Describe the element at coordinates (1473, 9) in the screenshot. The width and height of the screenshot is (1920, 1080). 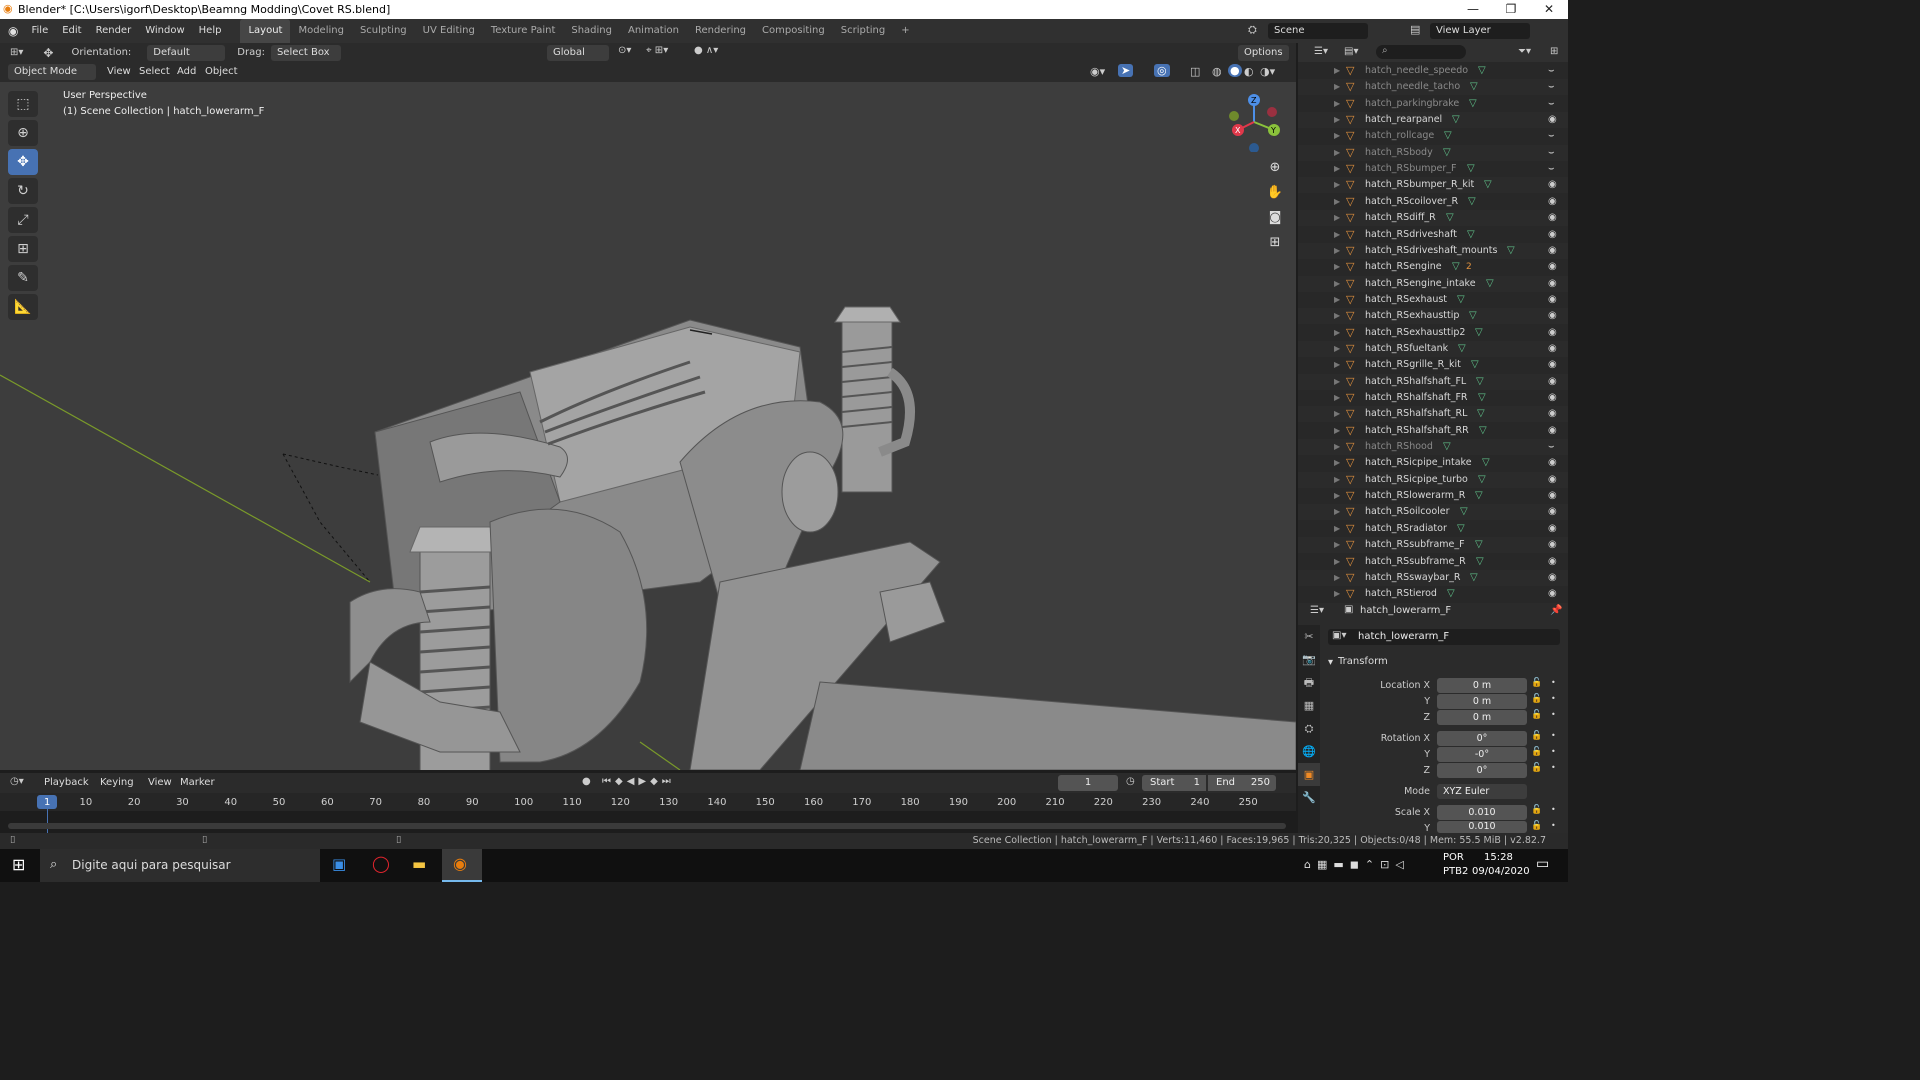
I see `minimize-button: —` at that location.